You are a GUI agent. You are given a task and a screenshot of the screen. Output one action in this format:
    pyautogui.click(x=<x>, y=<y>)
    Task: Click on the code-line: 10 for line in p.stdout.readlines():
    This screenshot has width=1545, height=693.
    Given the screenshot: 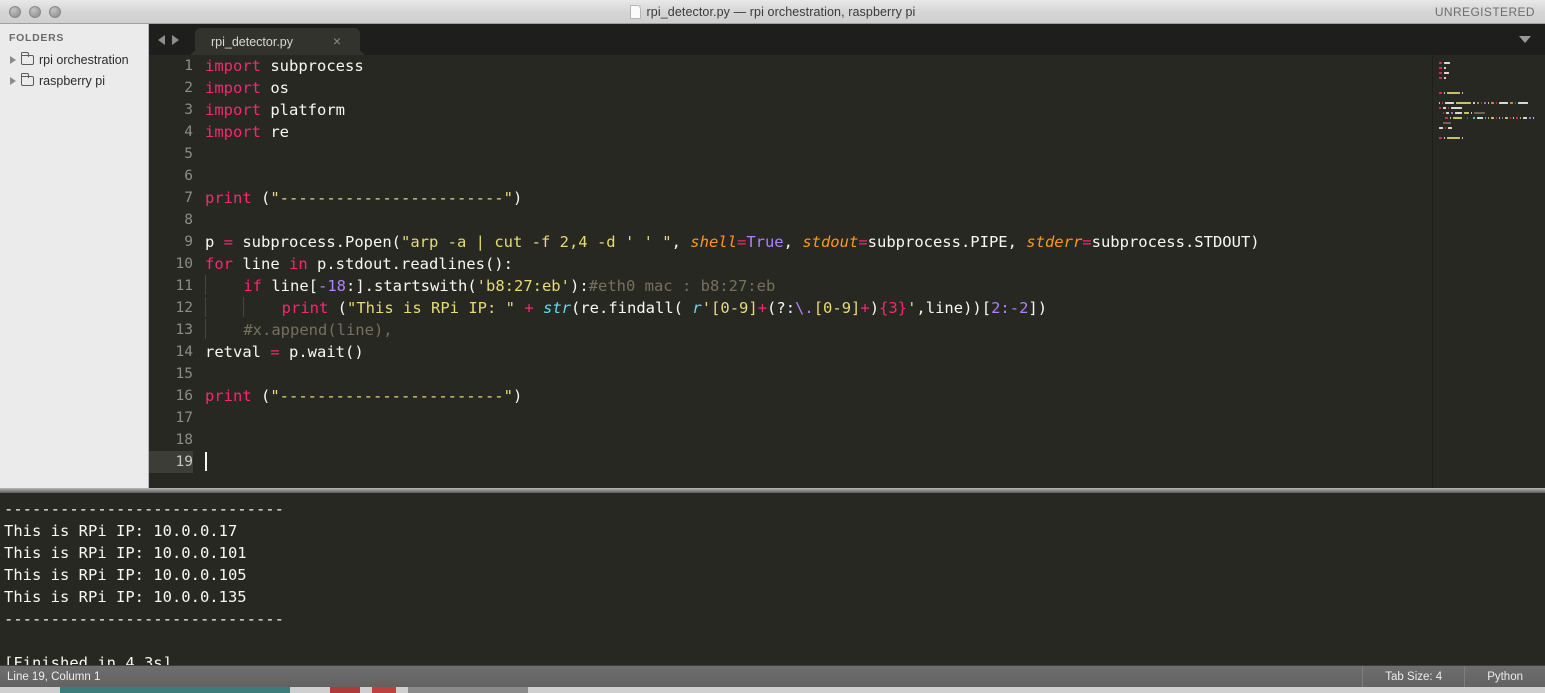 What is the action you would take?
    pyautogui.click(x=847, y=264)
    